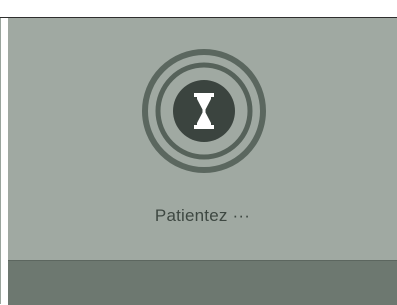 This screenshot has height=305, width=397. Describe the element at coordinates (202, 215) in the screenshot. I see `loading-message: Patientez ···` at that location.